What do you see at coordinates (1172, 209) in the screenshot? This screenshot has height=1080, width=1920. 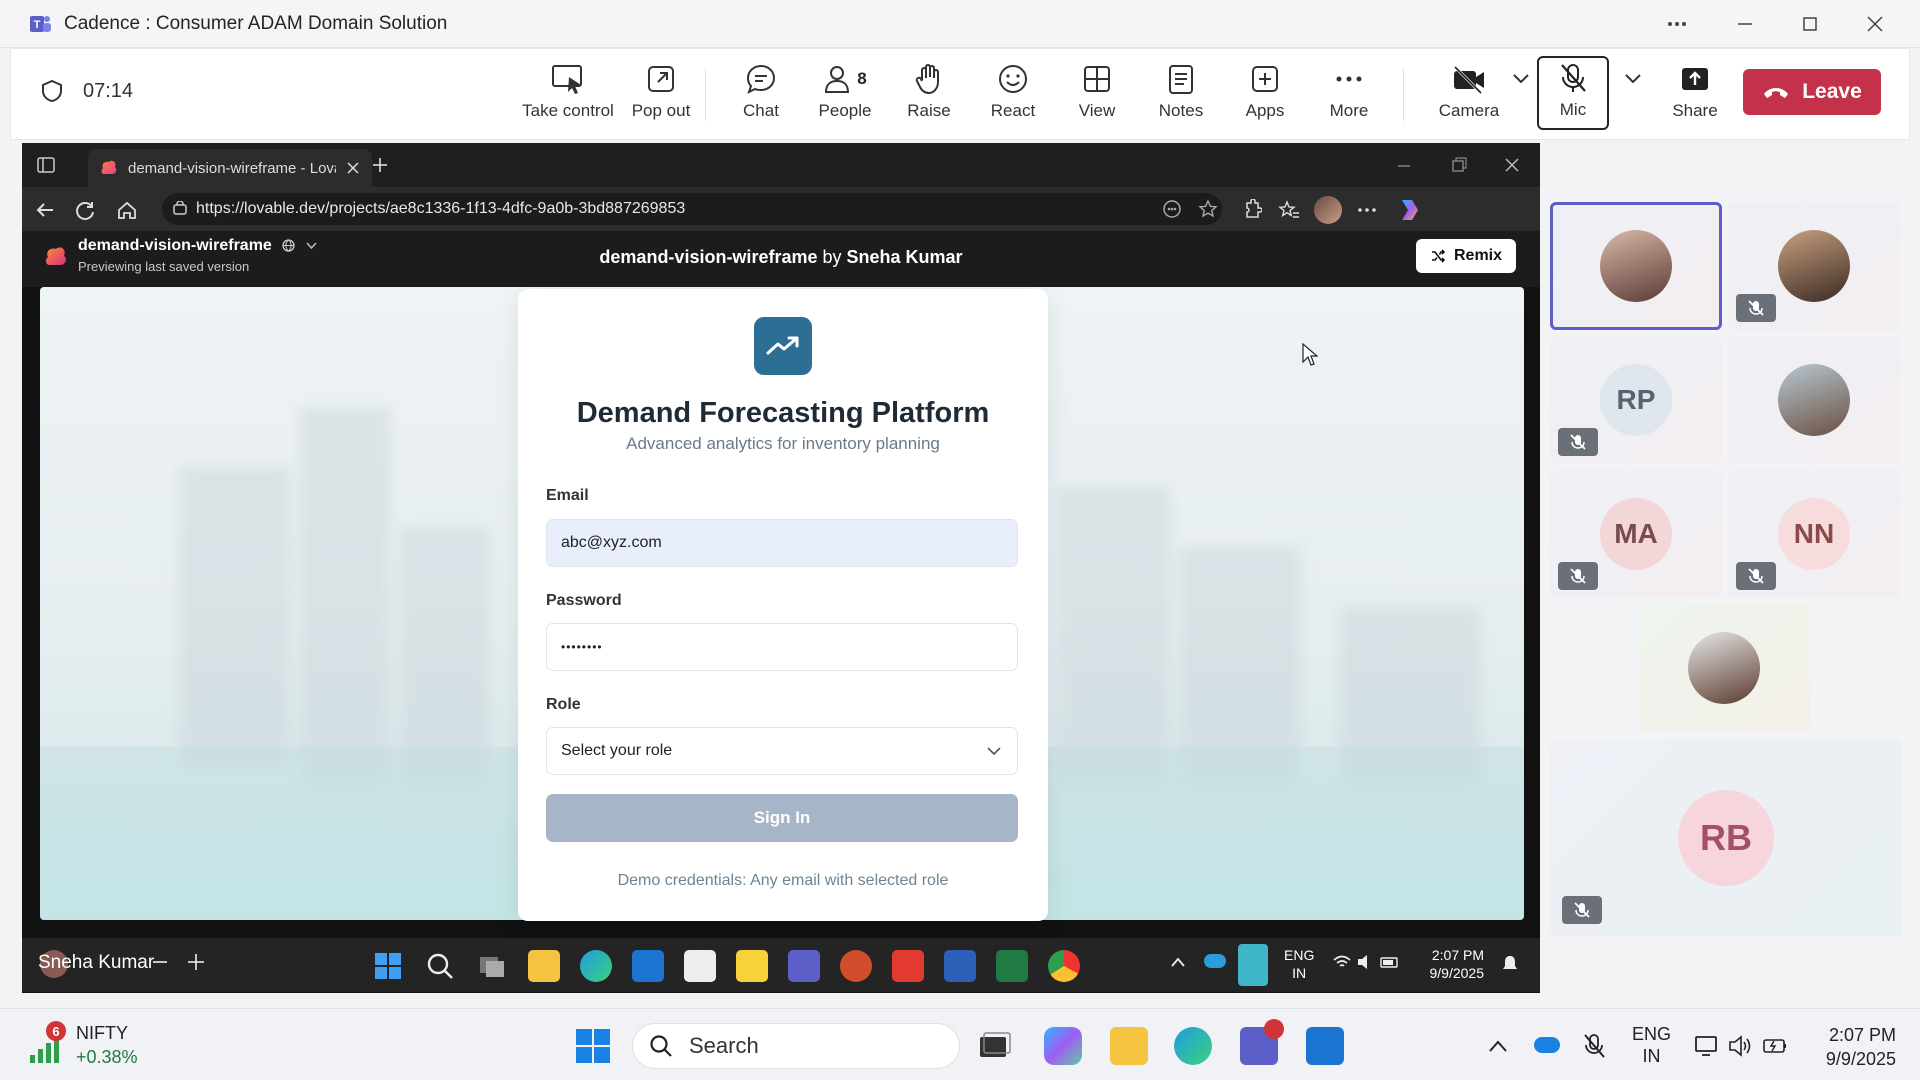 I see `reader-icon` at bounding box center [1172, 209].